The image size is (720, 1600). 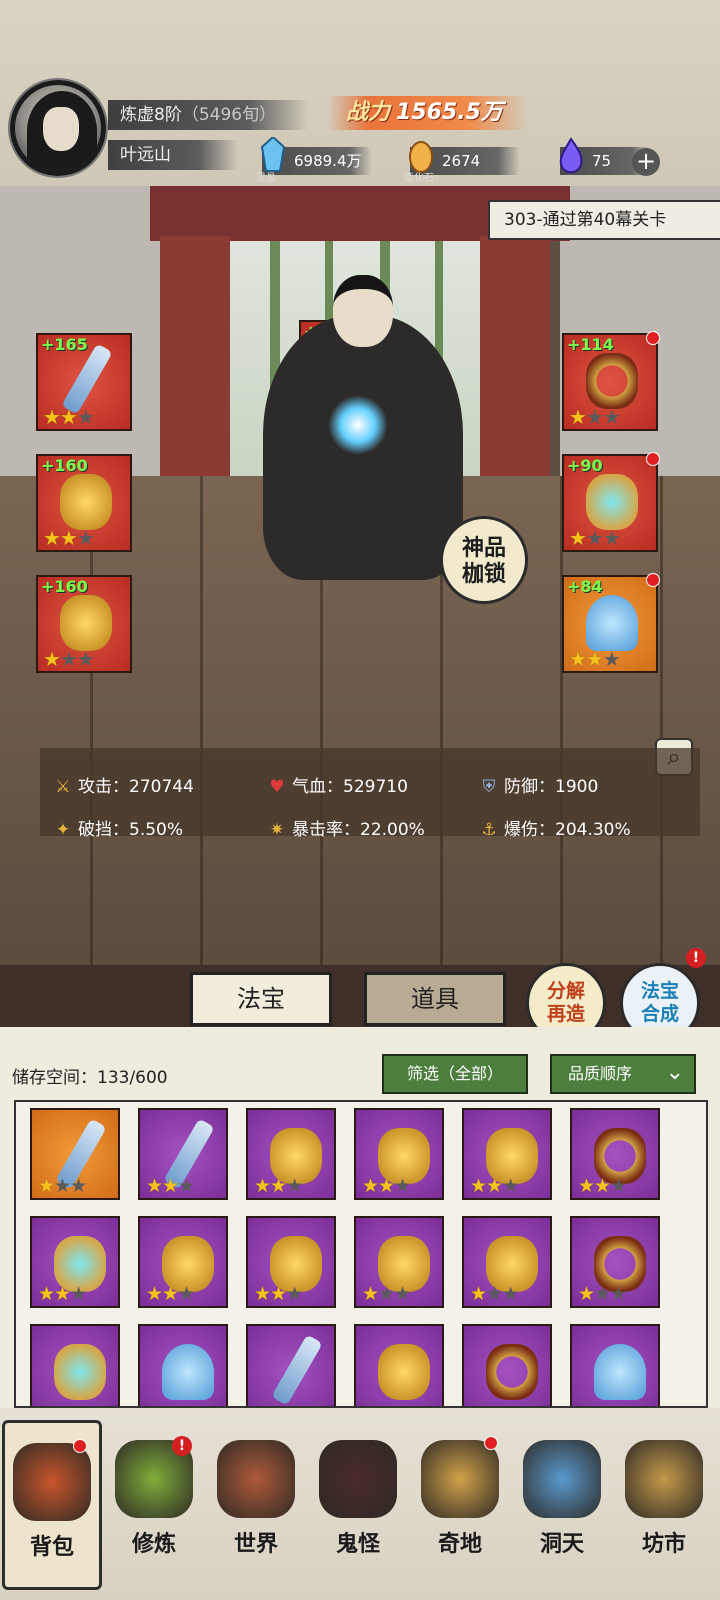 I want to click on nav-item: 洞天, so click(x=562, y=1505).